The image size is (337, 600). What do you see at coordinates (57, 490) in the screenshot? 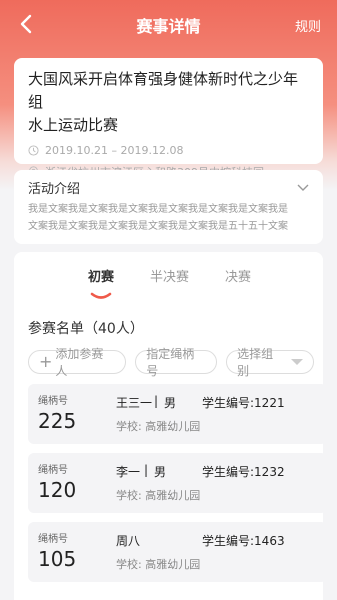
I see `rope-number: 120` at bounding box center [57, 490].